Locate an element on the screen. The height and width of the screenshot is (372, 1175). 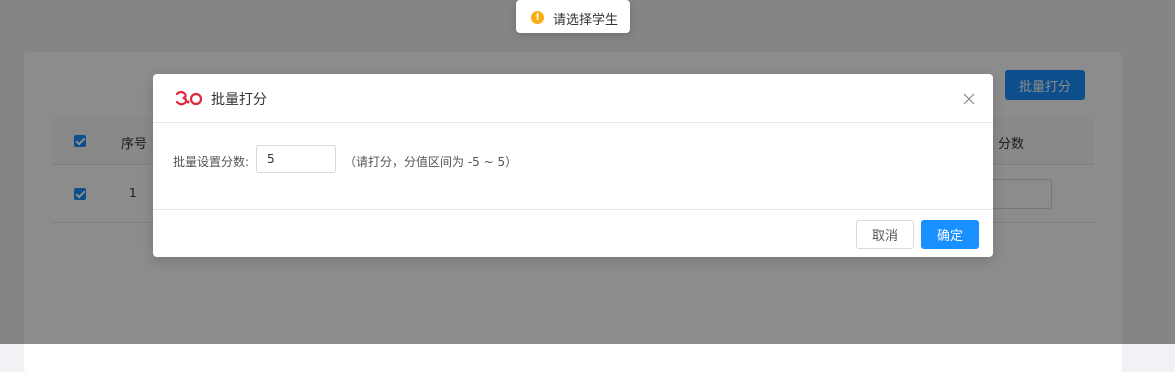
modal-title: 批量打分 is located at coordinates (239, 100).